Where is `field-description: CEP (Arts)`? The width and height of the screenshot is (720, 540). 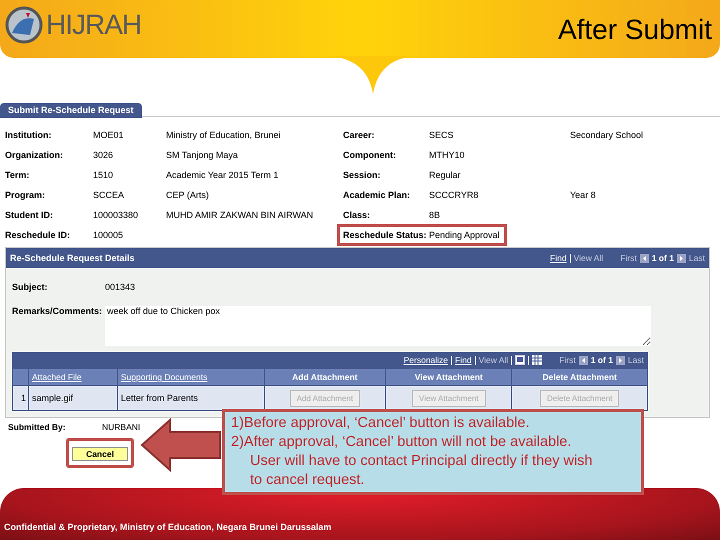
field-description: CEP (Arts) is located at coordinates (188, 195).